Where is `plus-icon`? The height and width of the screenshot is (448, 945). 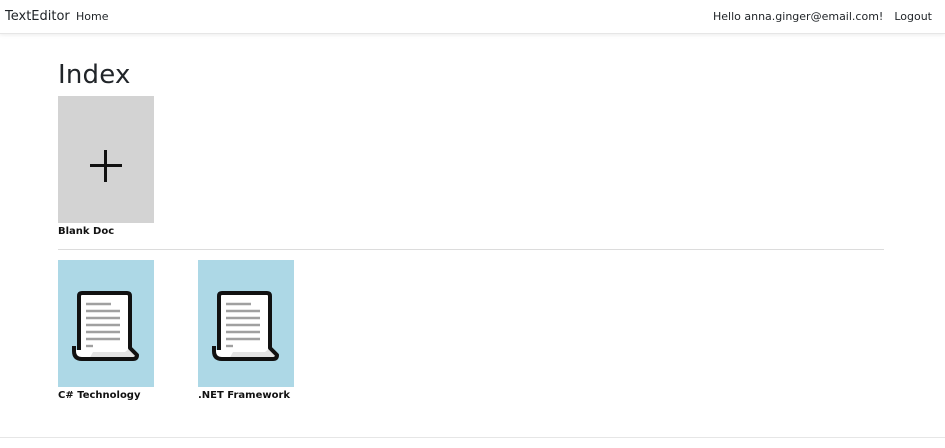
plus-icon is located at coordinates (106, 166).